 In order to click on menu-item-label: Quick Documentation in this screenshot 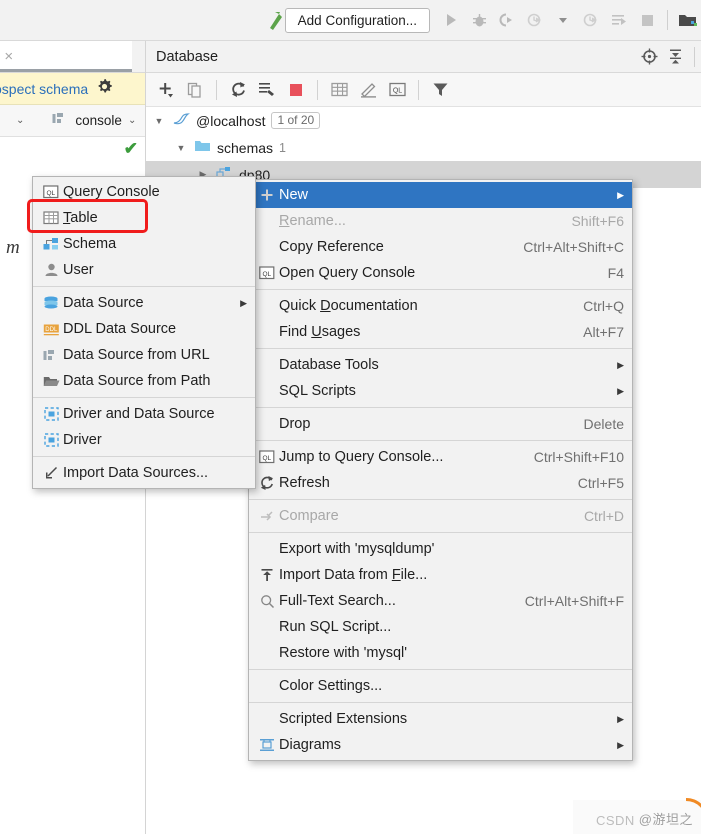, I will do `click(348, 306)`.